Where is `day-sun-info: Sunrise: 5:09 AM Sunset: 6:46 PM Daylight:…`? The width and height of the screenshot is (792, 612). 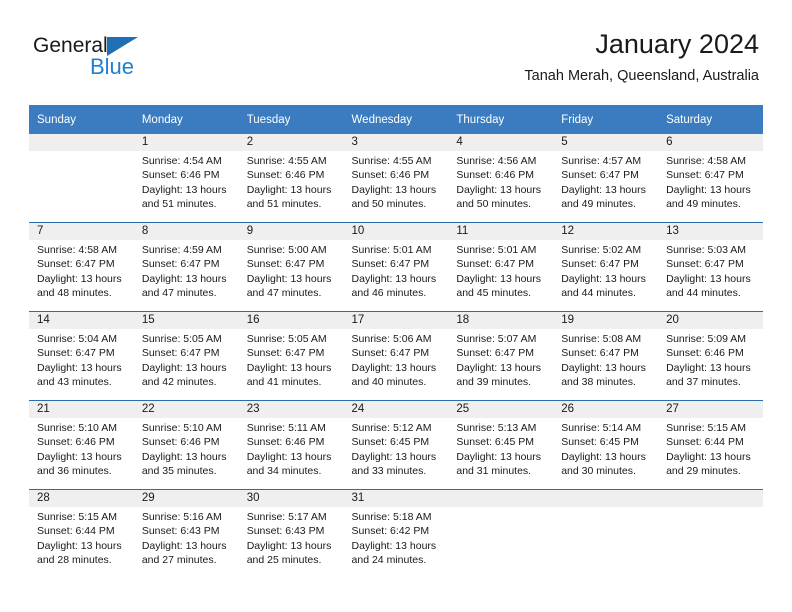 day-sun-info: Sunrise: 5:09 AM Sunset: 6:46 PM Daylight:… is located at coordinates (710, 359).